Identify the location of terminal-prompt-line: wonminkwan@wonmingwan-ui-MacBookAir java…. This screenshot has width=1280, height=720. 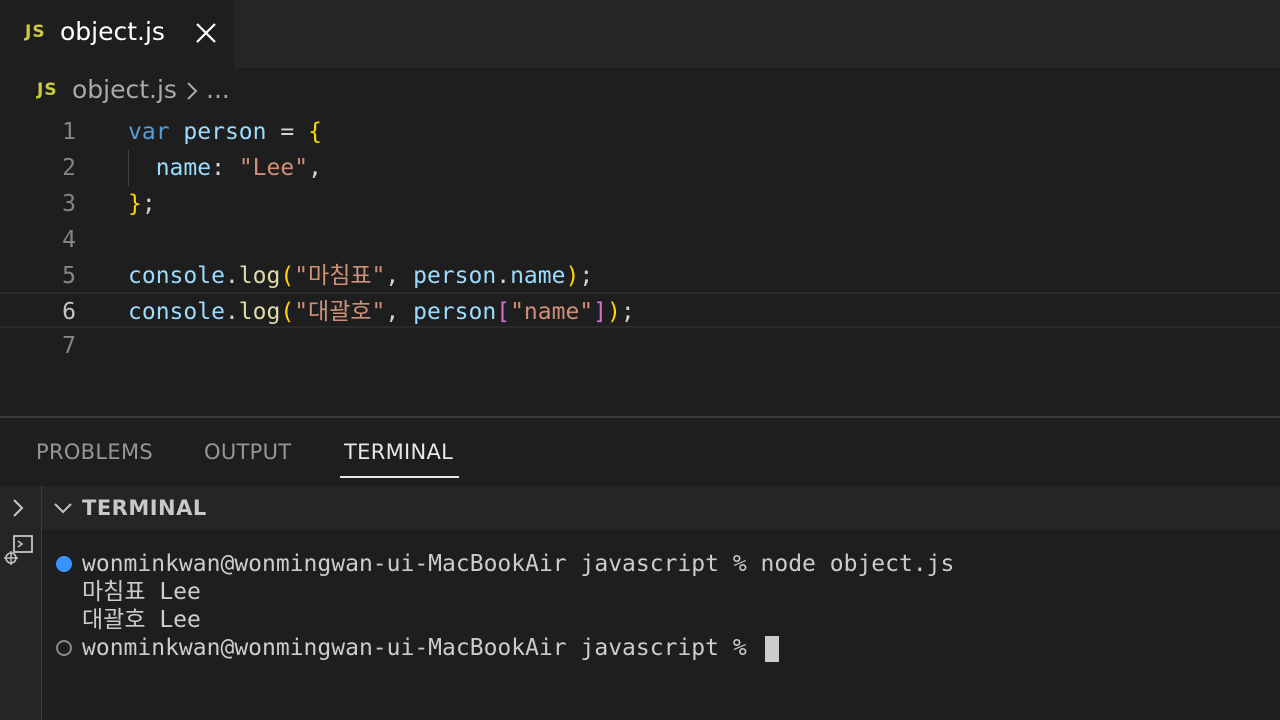
(430, 648).